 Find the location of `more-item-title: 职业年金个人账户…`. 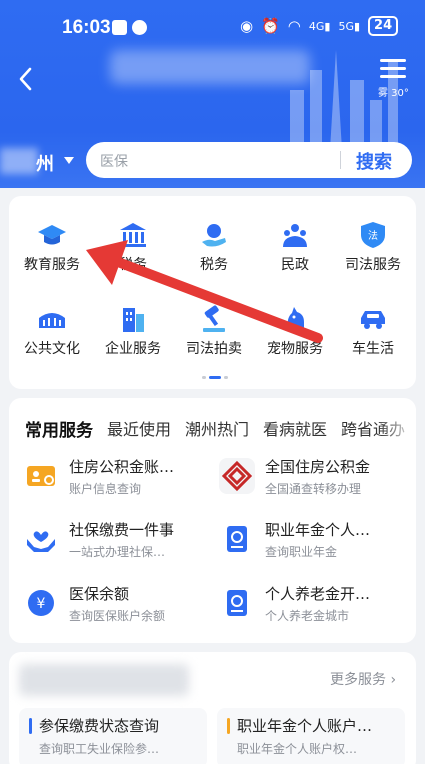

more-item-title: 职业年金个人账户… is located at coordinates (305, 726).